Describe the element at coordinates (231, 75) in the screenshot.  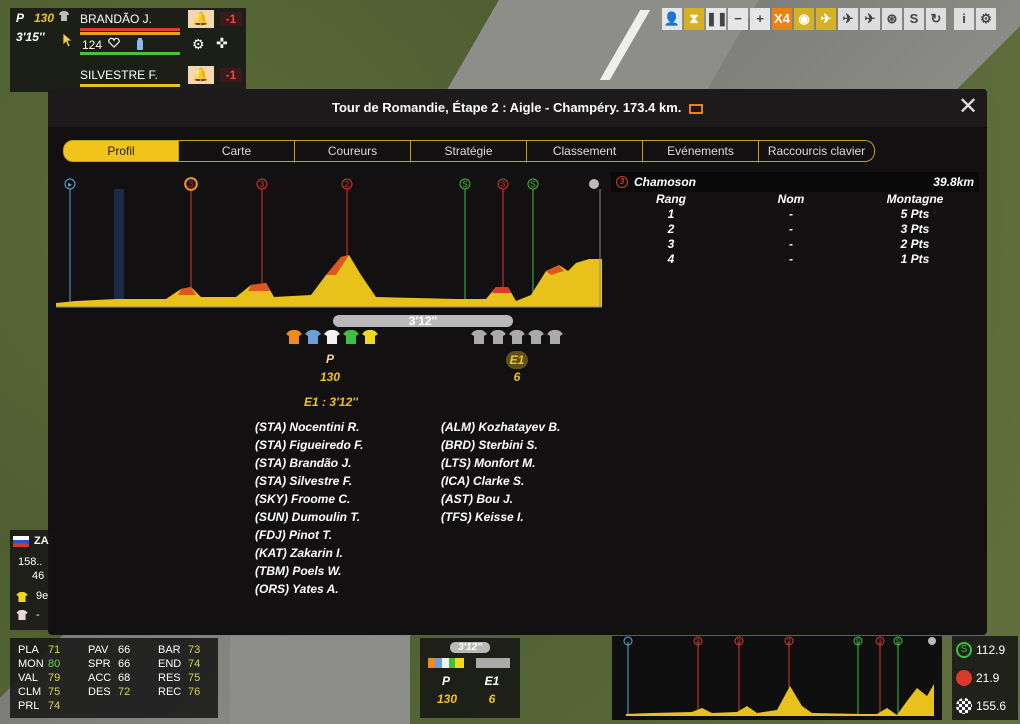
I see `rider2-penalty: -1` at that location.